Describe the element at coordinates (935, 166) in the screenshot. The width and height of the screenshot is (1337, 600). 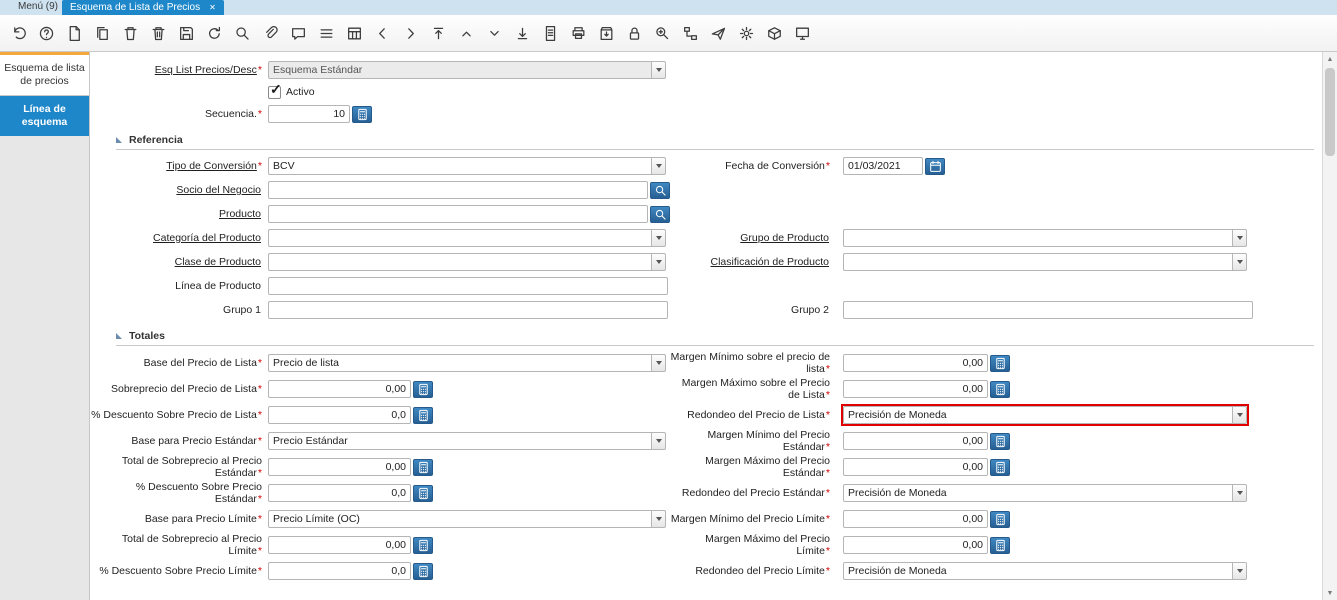
I see `calendar-button` at that location.